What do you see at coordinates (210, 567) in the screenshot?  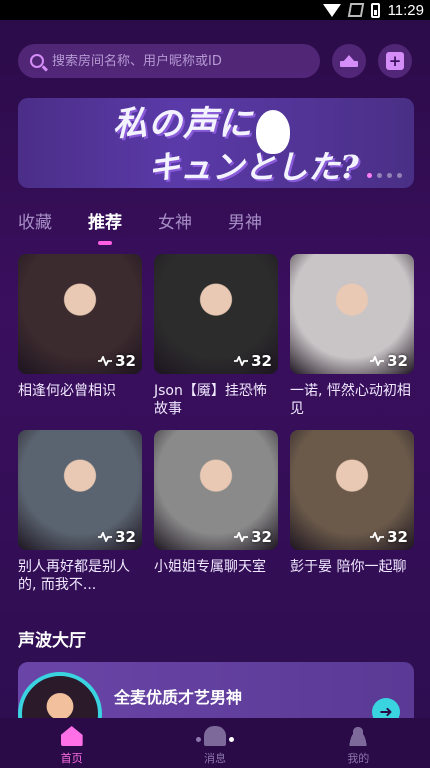 I see `room-title: 小姐姐专属聊天室` at bounding box center [210, 567].